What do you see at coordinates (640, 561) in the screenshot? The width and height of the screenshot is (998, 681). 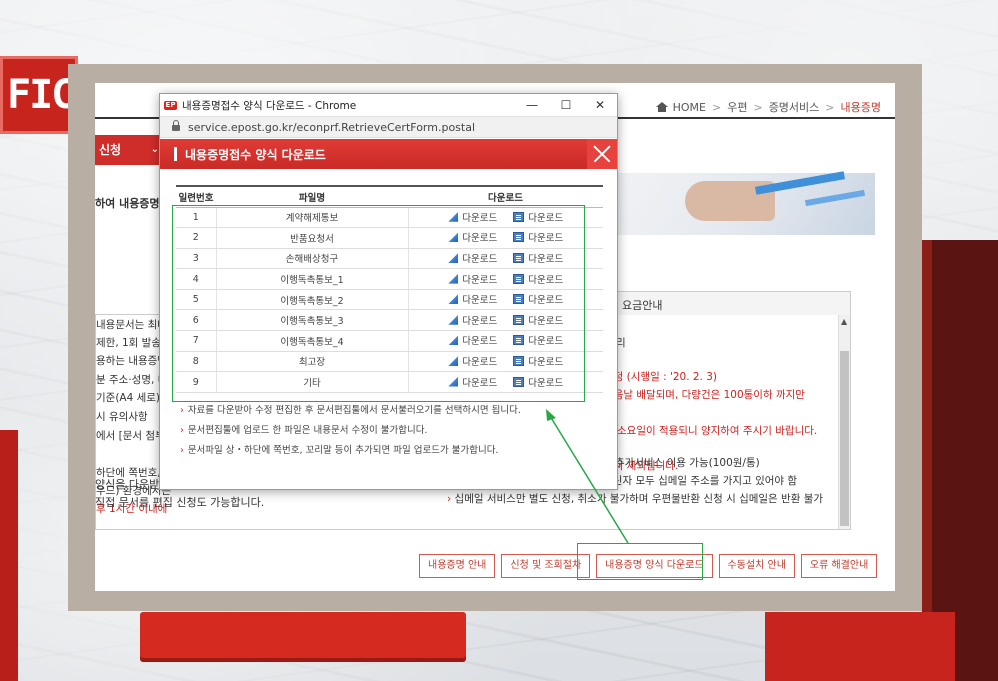 I see `highlight-box-button` at bounding box center [640, 561].